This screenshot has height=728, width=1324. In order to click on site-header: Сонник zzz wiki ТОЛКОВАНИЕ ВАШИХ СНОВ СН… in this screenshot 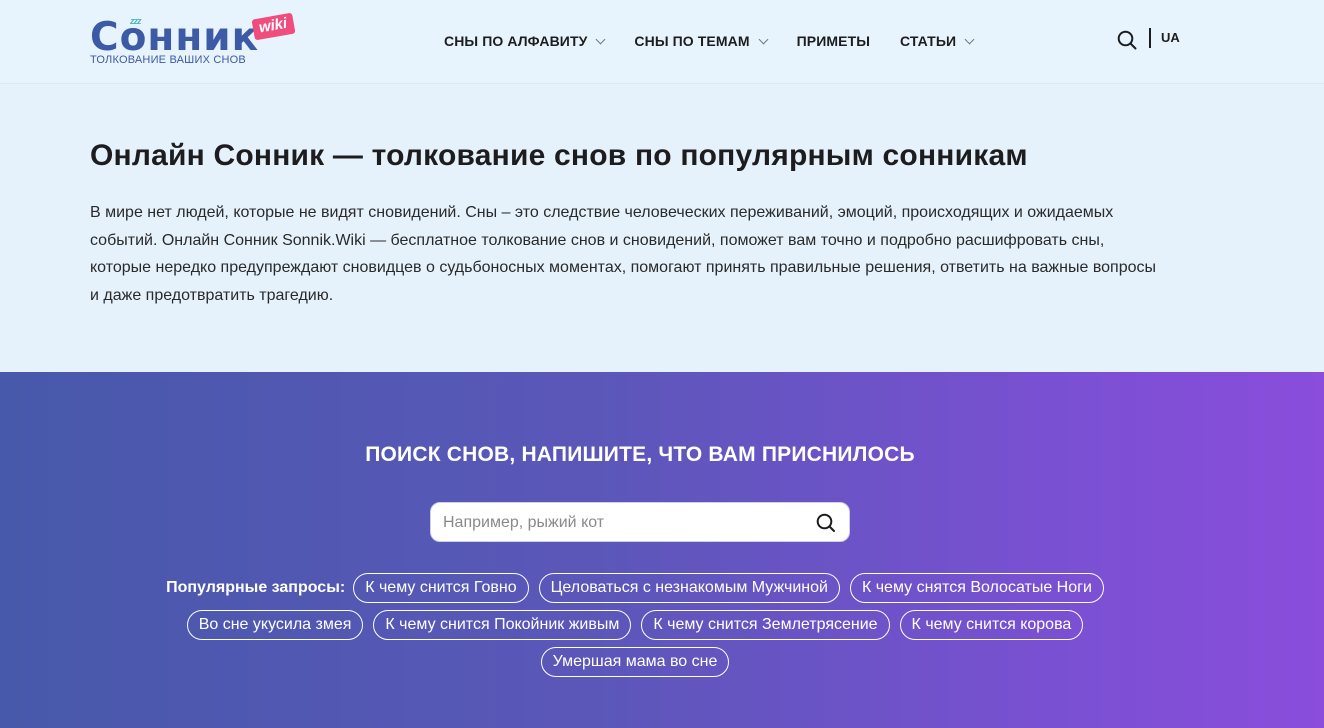, I will do `click(662, 42)`.